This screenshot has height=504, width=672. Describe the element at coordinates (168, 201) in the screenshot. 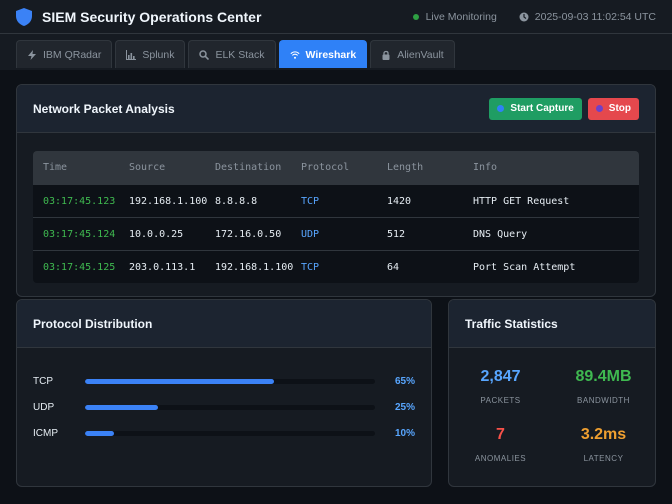

I see `source-cell: 192.168.1.100` at that location.